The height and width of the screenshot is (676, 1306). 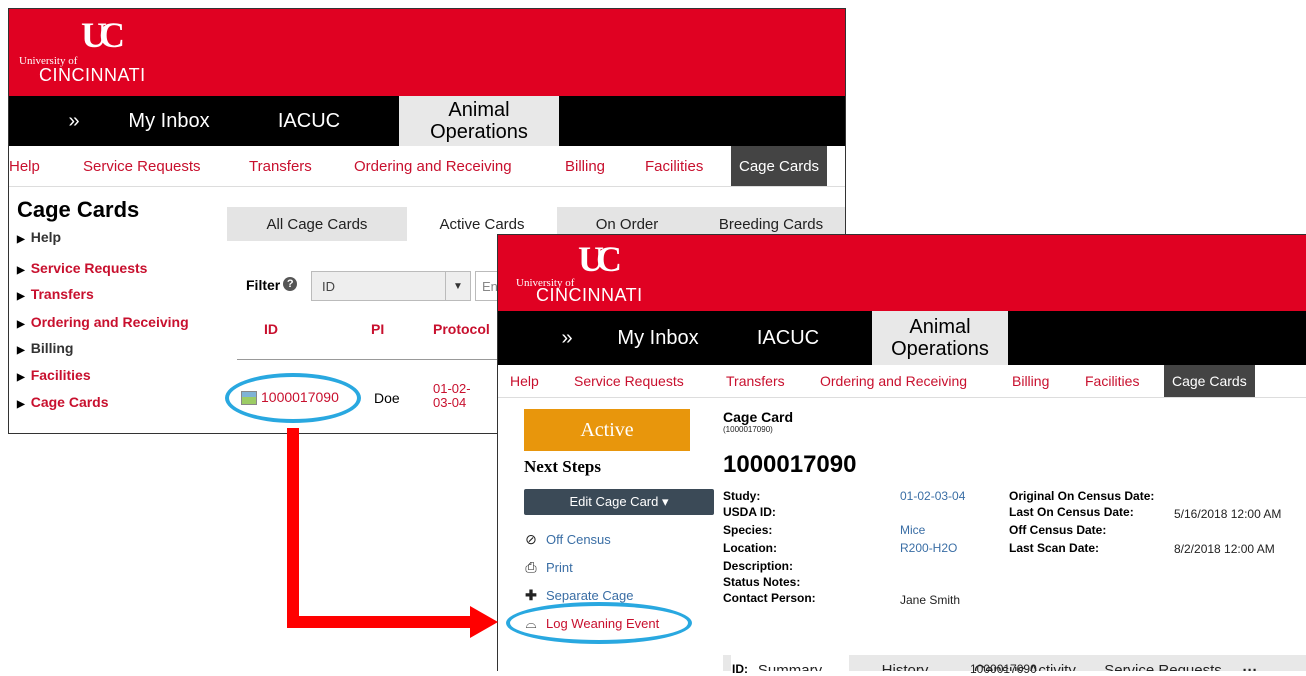 I want to click on side-link-billing: ▶ Billing, so click(x=45, y=348).